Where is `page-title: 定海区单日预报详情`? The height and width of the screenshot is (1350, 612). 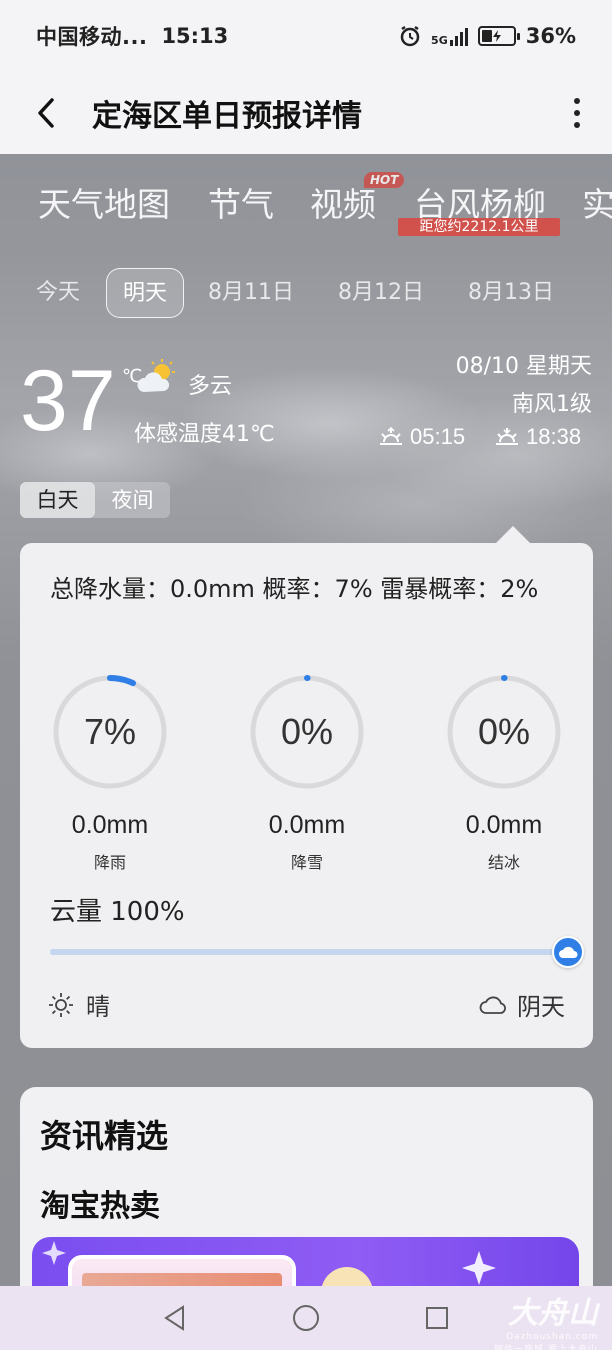 page-title: 定海区单日预报详情 is located at coordinates (227, 116).